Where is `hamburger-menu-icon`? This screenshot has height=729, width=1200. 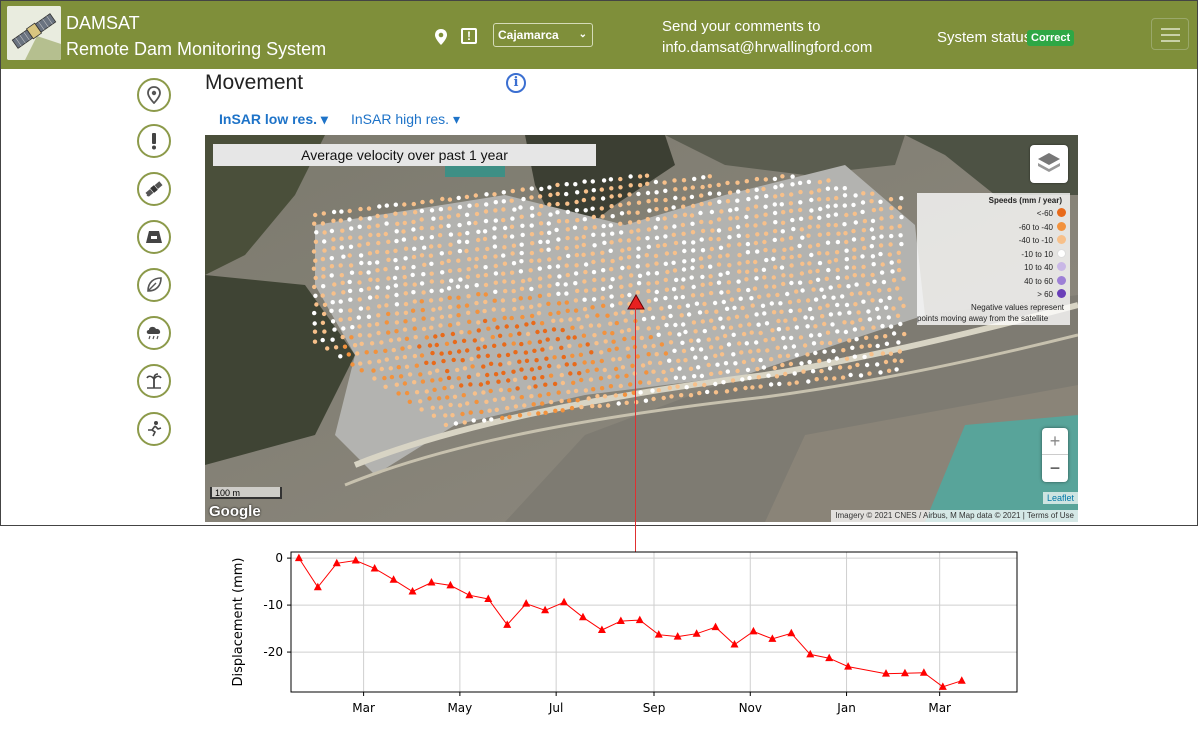
hamburger-menu-icon is located at coordinates (1170, 34).